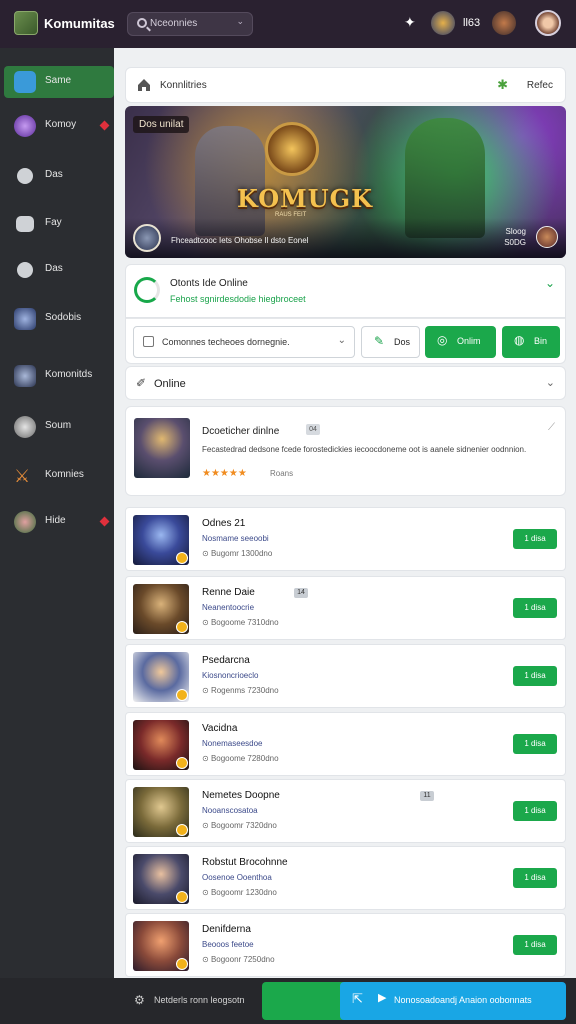  I want to click on cta-label: Nonosoadoandj Anaion oobonnats, so click(463, 1000).